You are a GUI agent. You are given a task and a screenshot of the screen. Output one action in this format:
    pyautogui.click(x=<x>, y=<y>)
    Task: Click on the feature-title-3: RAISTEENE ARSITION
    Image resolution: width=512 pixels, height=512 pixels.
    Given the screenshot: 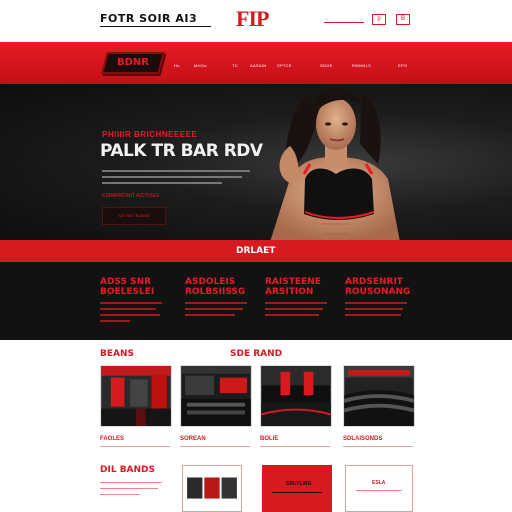 What is the action you would take?
    pyautogui.click(x=293, y=287)
    